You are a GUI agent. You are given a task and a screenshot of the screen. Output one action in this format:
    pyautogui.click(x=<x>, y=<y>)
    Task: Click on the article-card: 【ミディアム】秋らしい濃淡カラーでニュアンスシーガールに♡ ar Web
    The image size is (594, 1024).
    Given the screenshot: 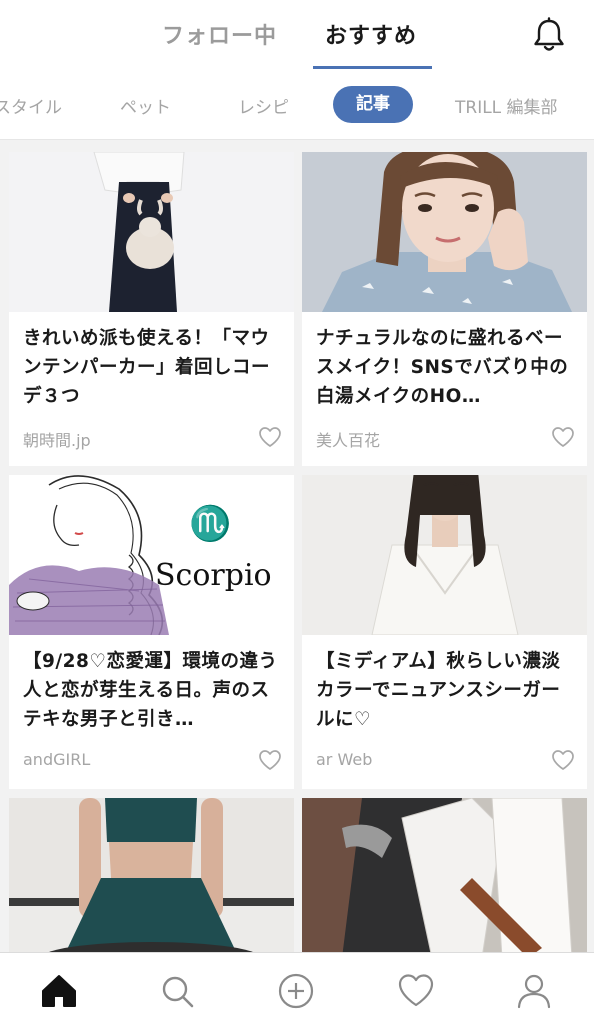 What is the action you would take?
    pyautogui.click(x=444, y=632)
    